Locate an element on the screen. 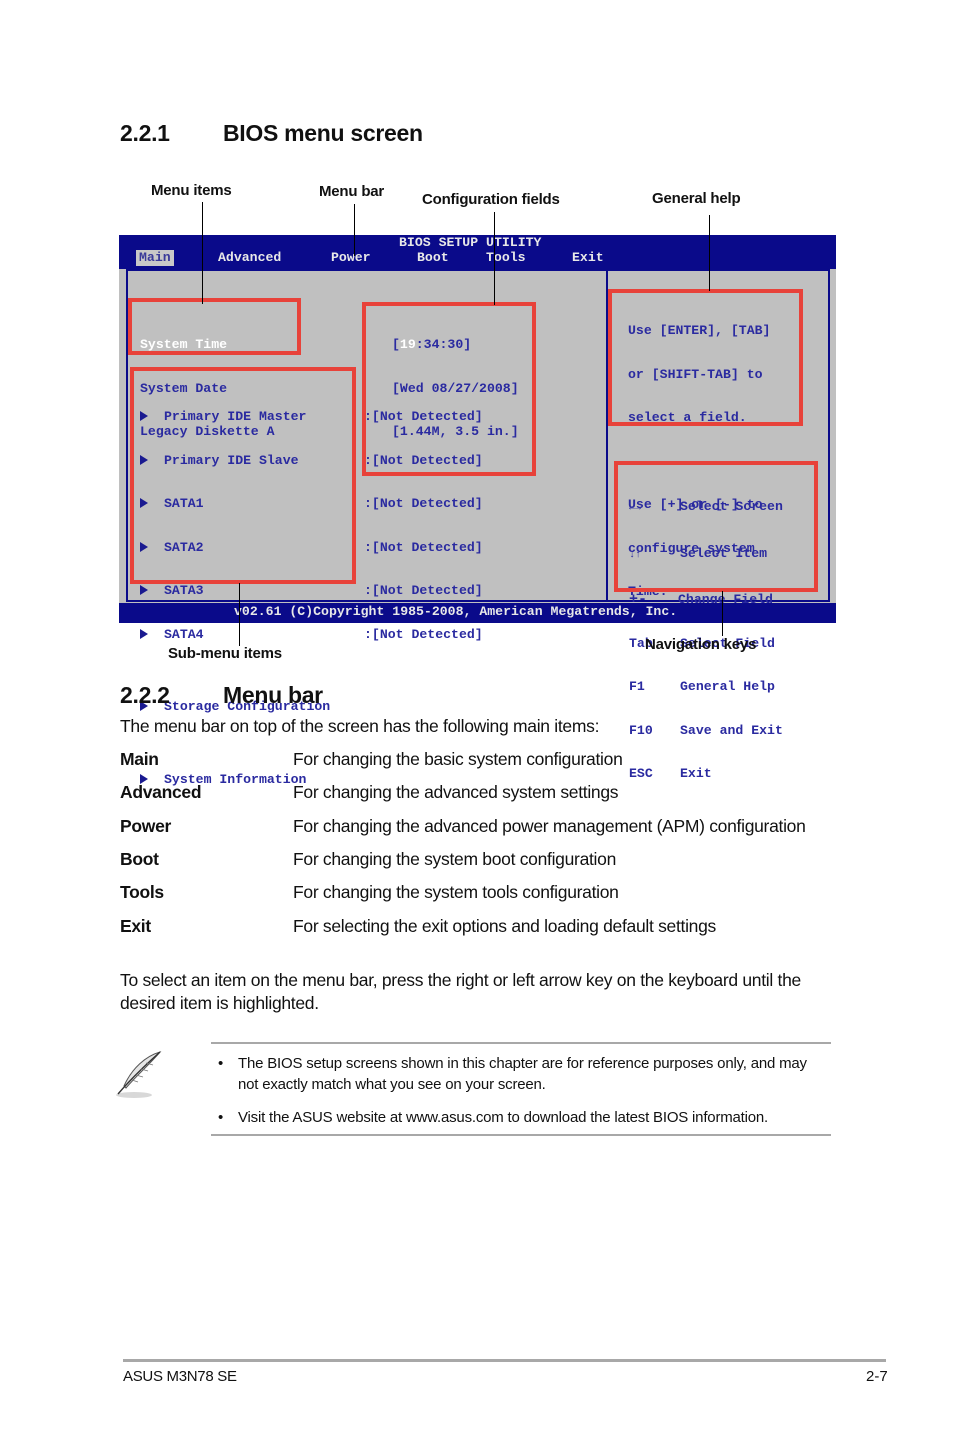 The width and height of the screenshot is (954, 1438). nav-key: F1 is located at coordinates (637, 686).